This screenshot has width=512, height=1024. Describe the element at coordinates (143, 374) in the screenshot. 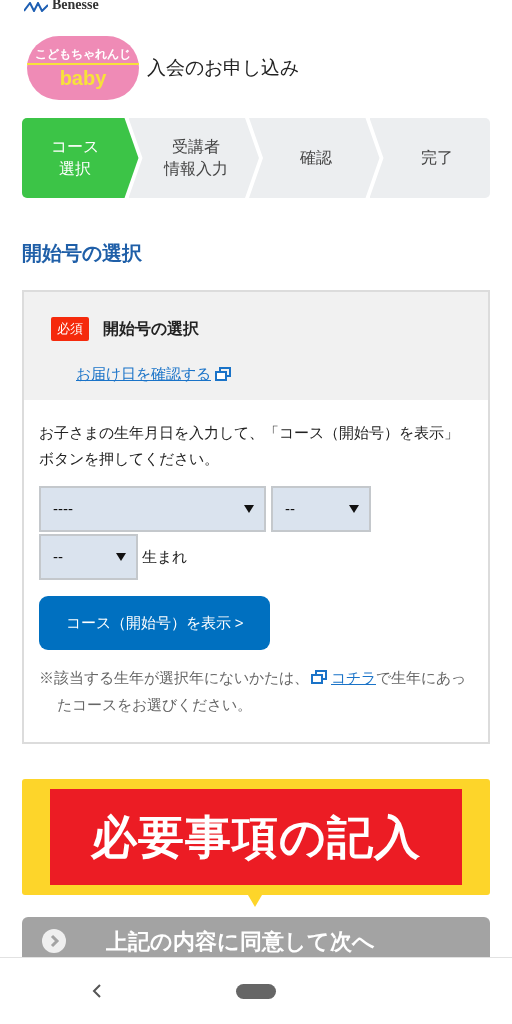

I see `delivery-date-link: お届け日を確認する` at that location.